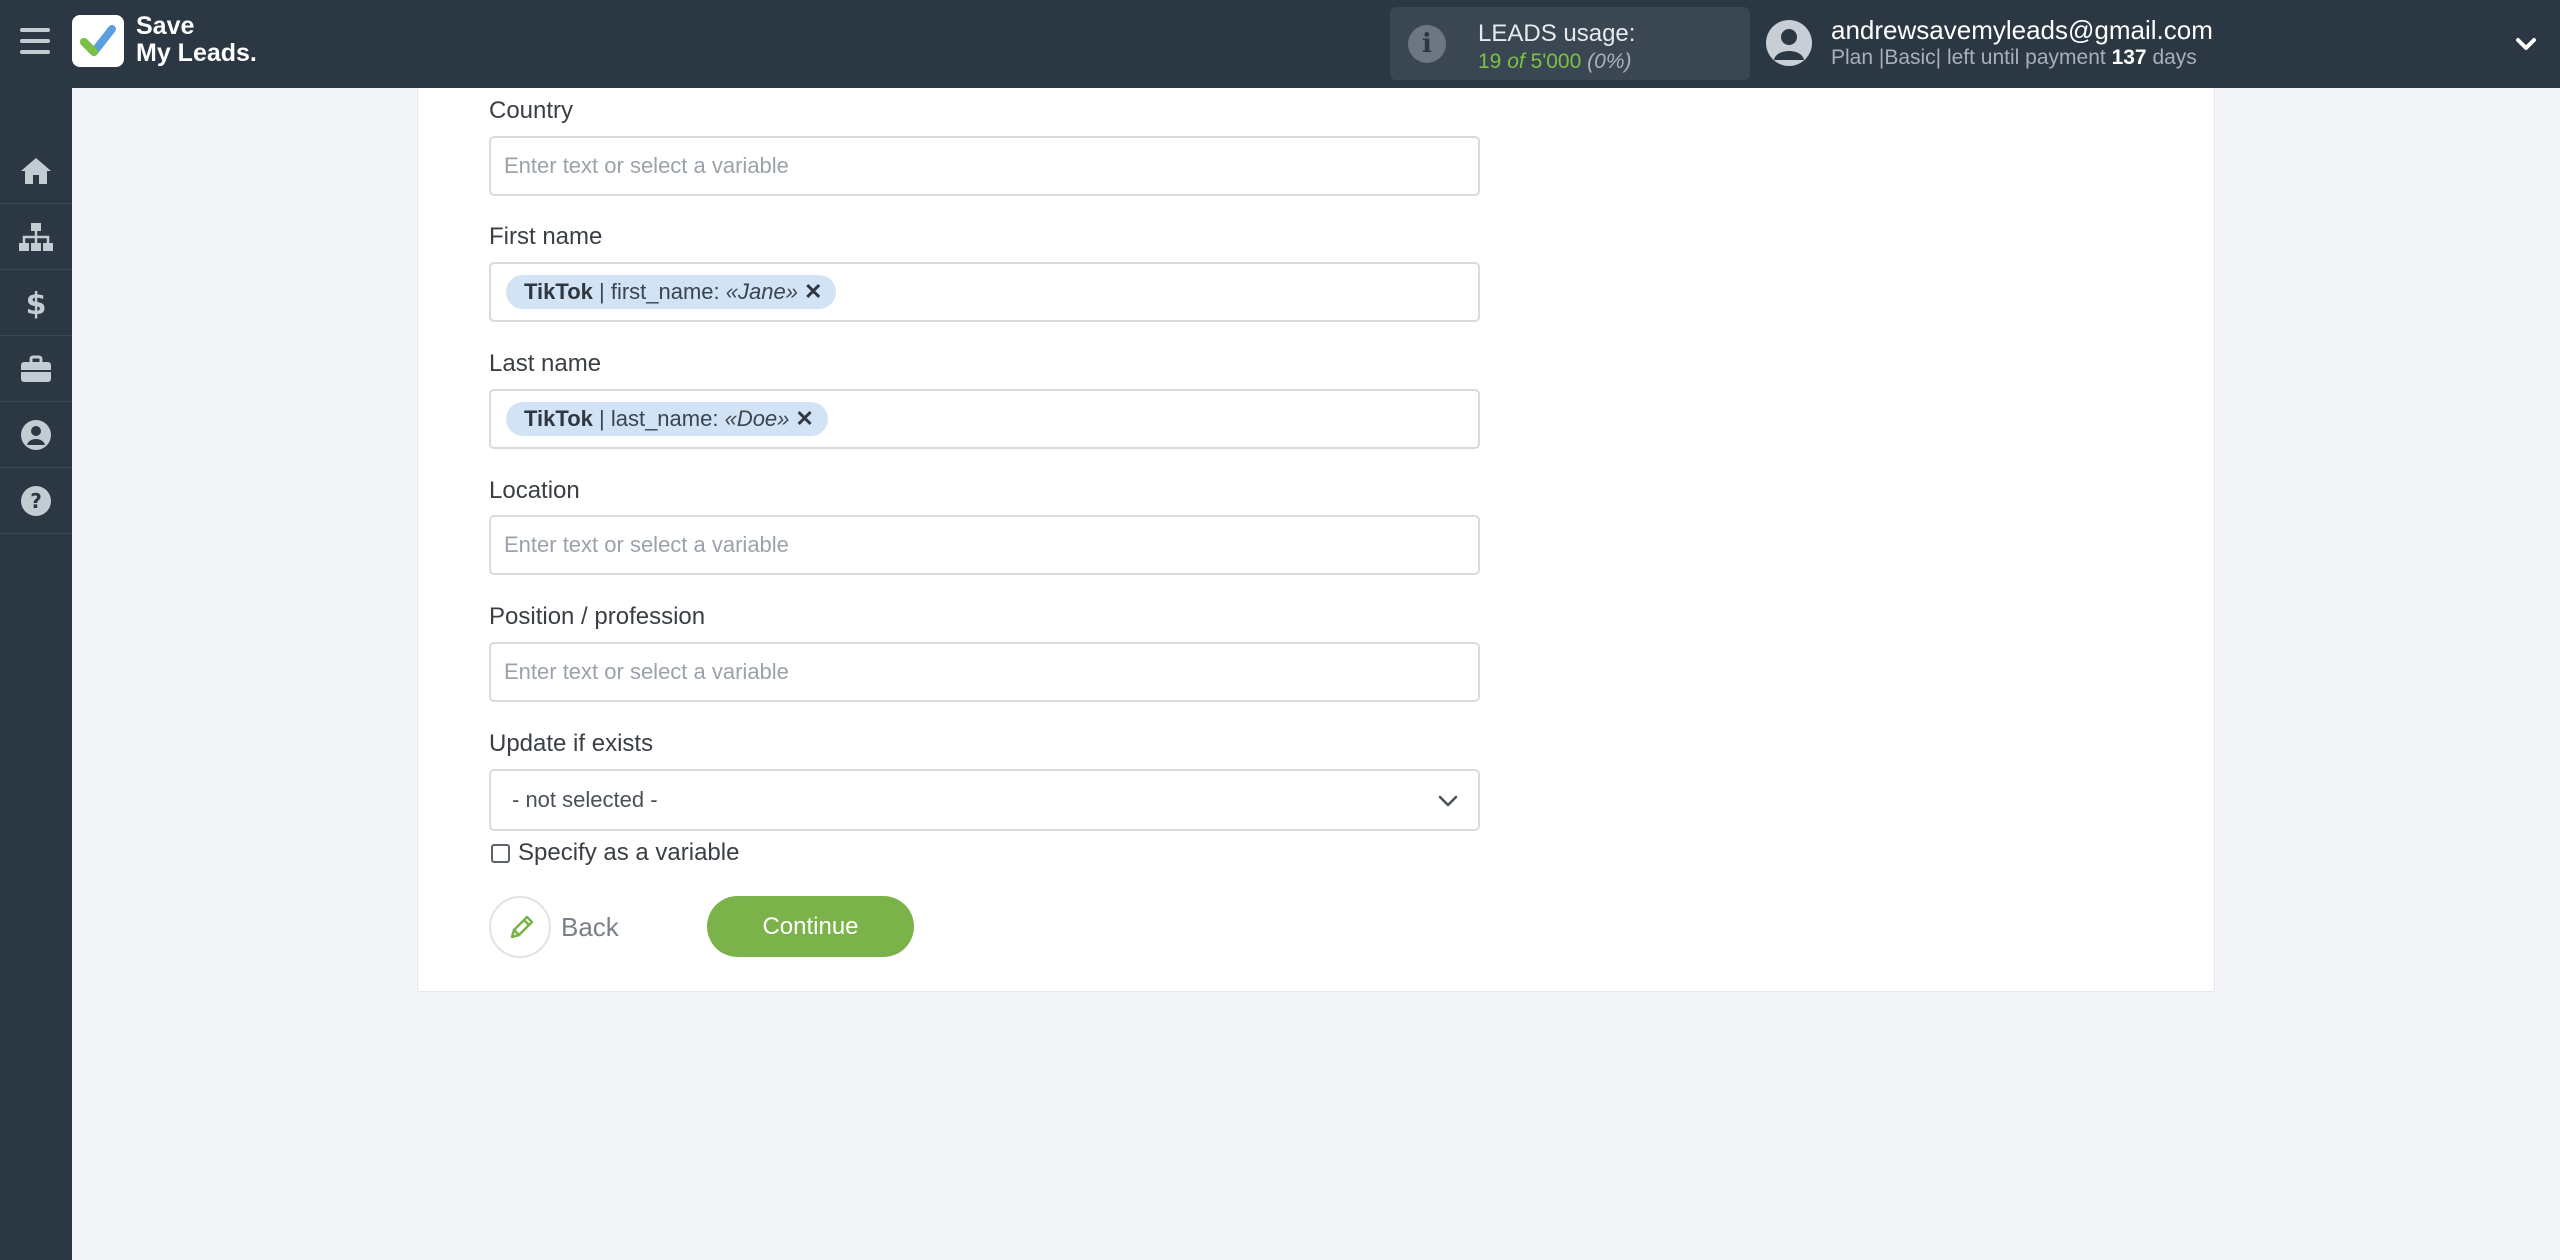 The height and width of the screenshot is (1260, 2560). Describe the element at coordinates (585, 799) in the screenshot. I see `select-value: - not selected -` at that location.